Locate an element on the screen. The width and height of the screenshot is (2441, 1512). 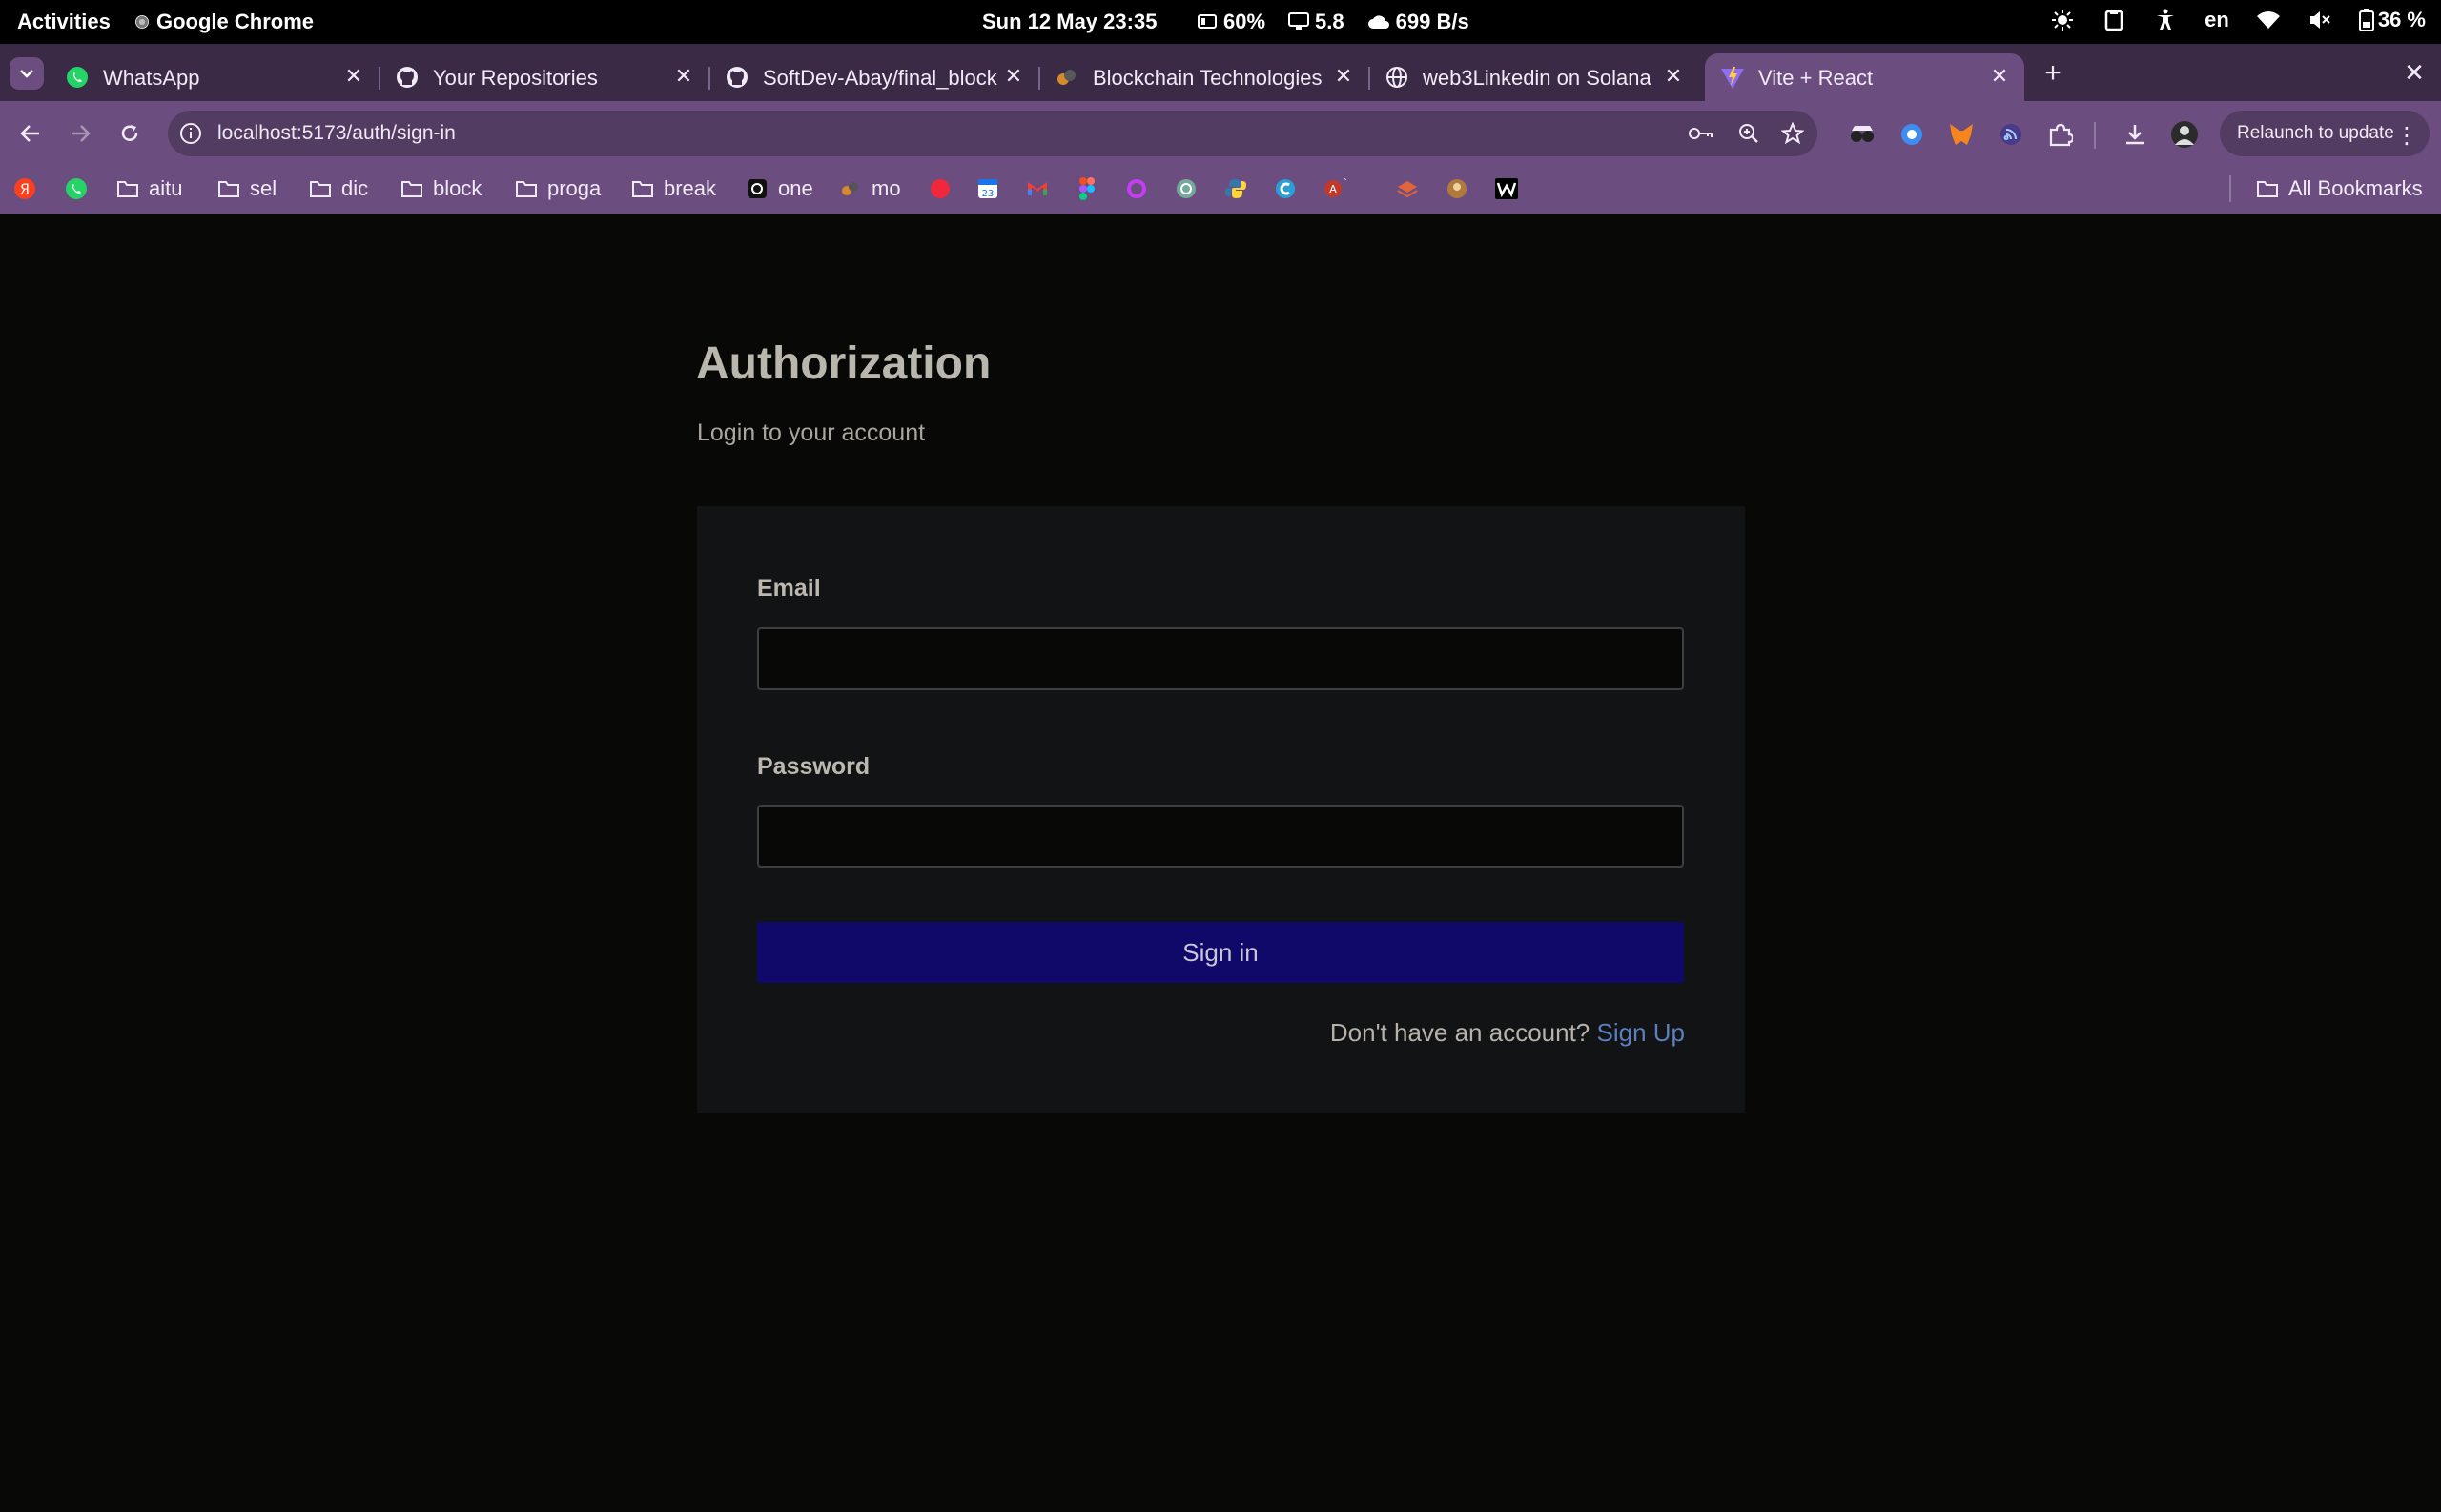
cpu-icon is located at coordinates (1207, 21).